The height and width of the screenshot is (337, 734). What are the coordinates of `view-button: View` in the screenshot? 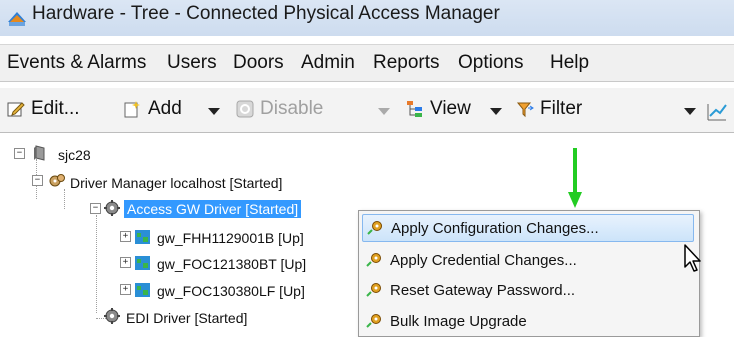 It's located at (438, 109).